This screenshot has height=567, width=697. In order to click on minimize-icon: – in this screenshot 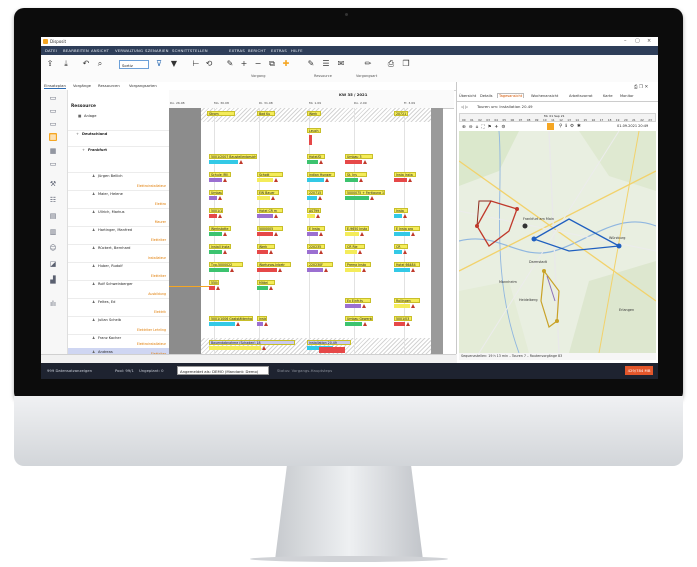, I will do `click(625, 41)`.